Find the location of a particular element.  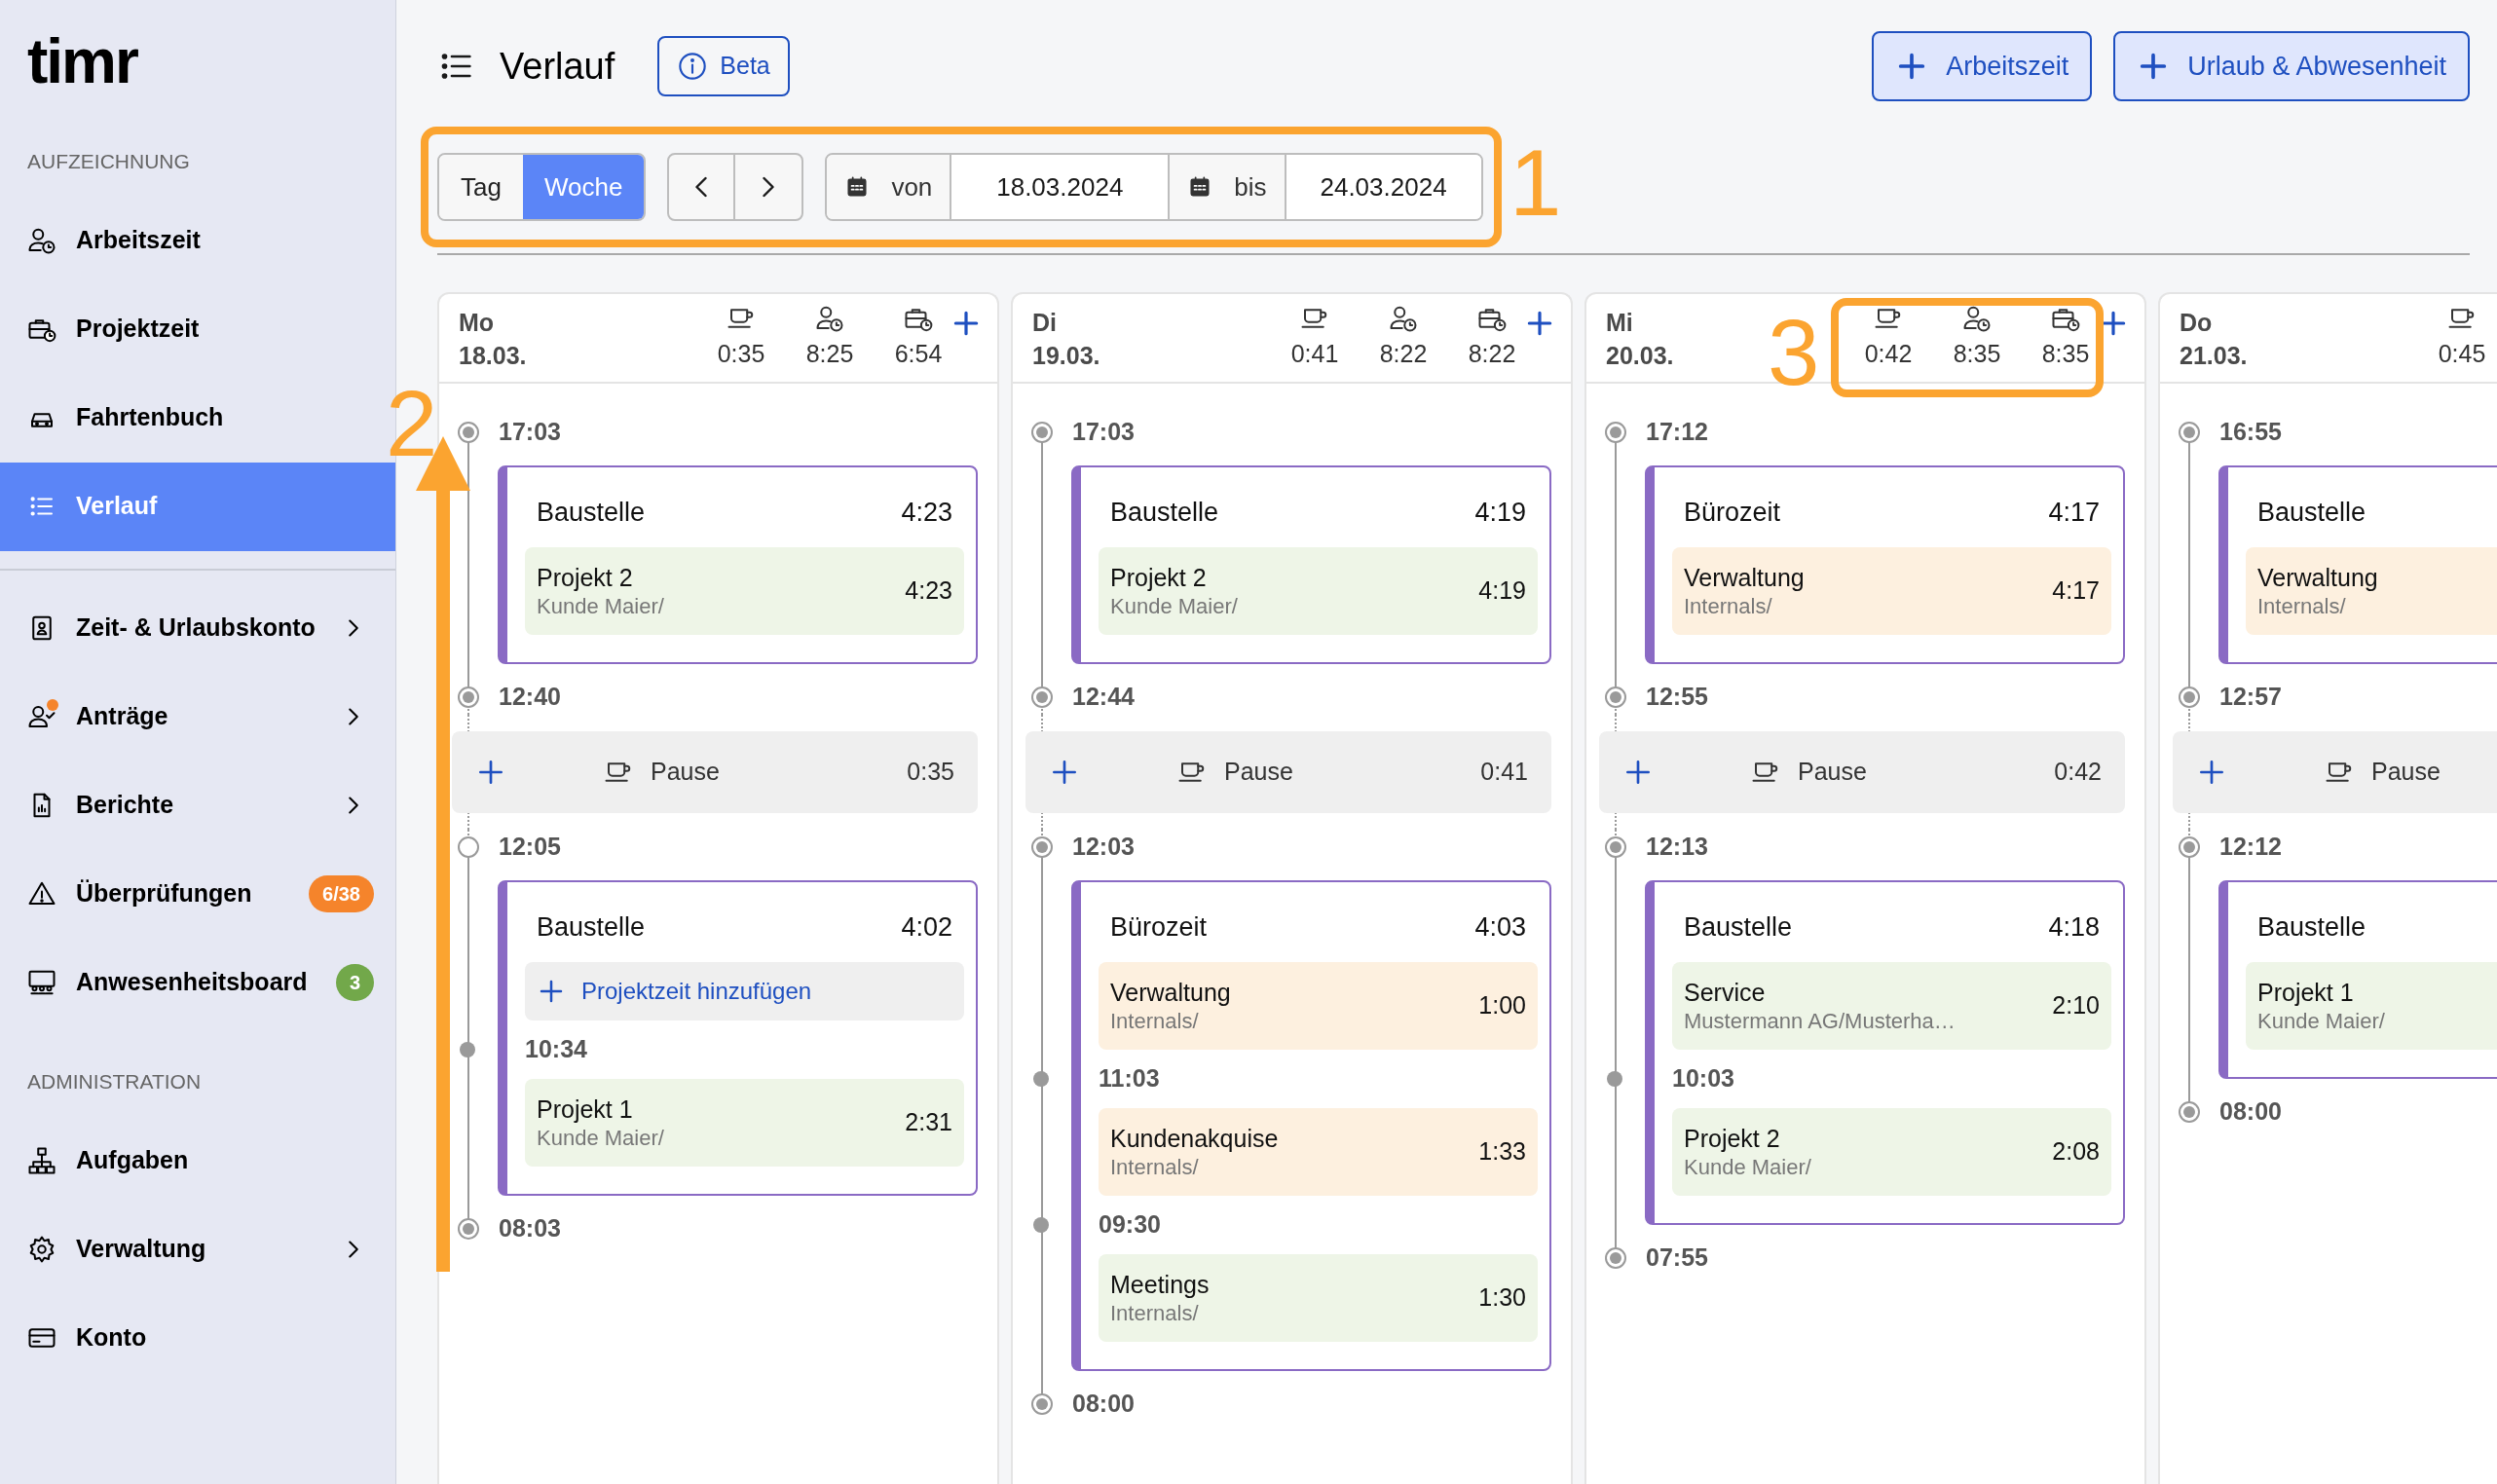

time-label: 12:12 is located at coordinates (2250, 847).